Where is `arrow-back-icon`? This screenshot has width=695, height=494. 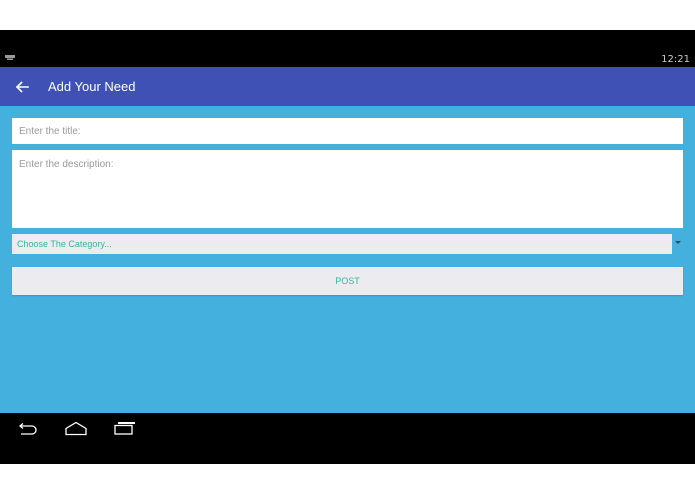 arrow-back-icon is located at coordinates (22, 87).